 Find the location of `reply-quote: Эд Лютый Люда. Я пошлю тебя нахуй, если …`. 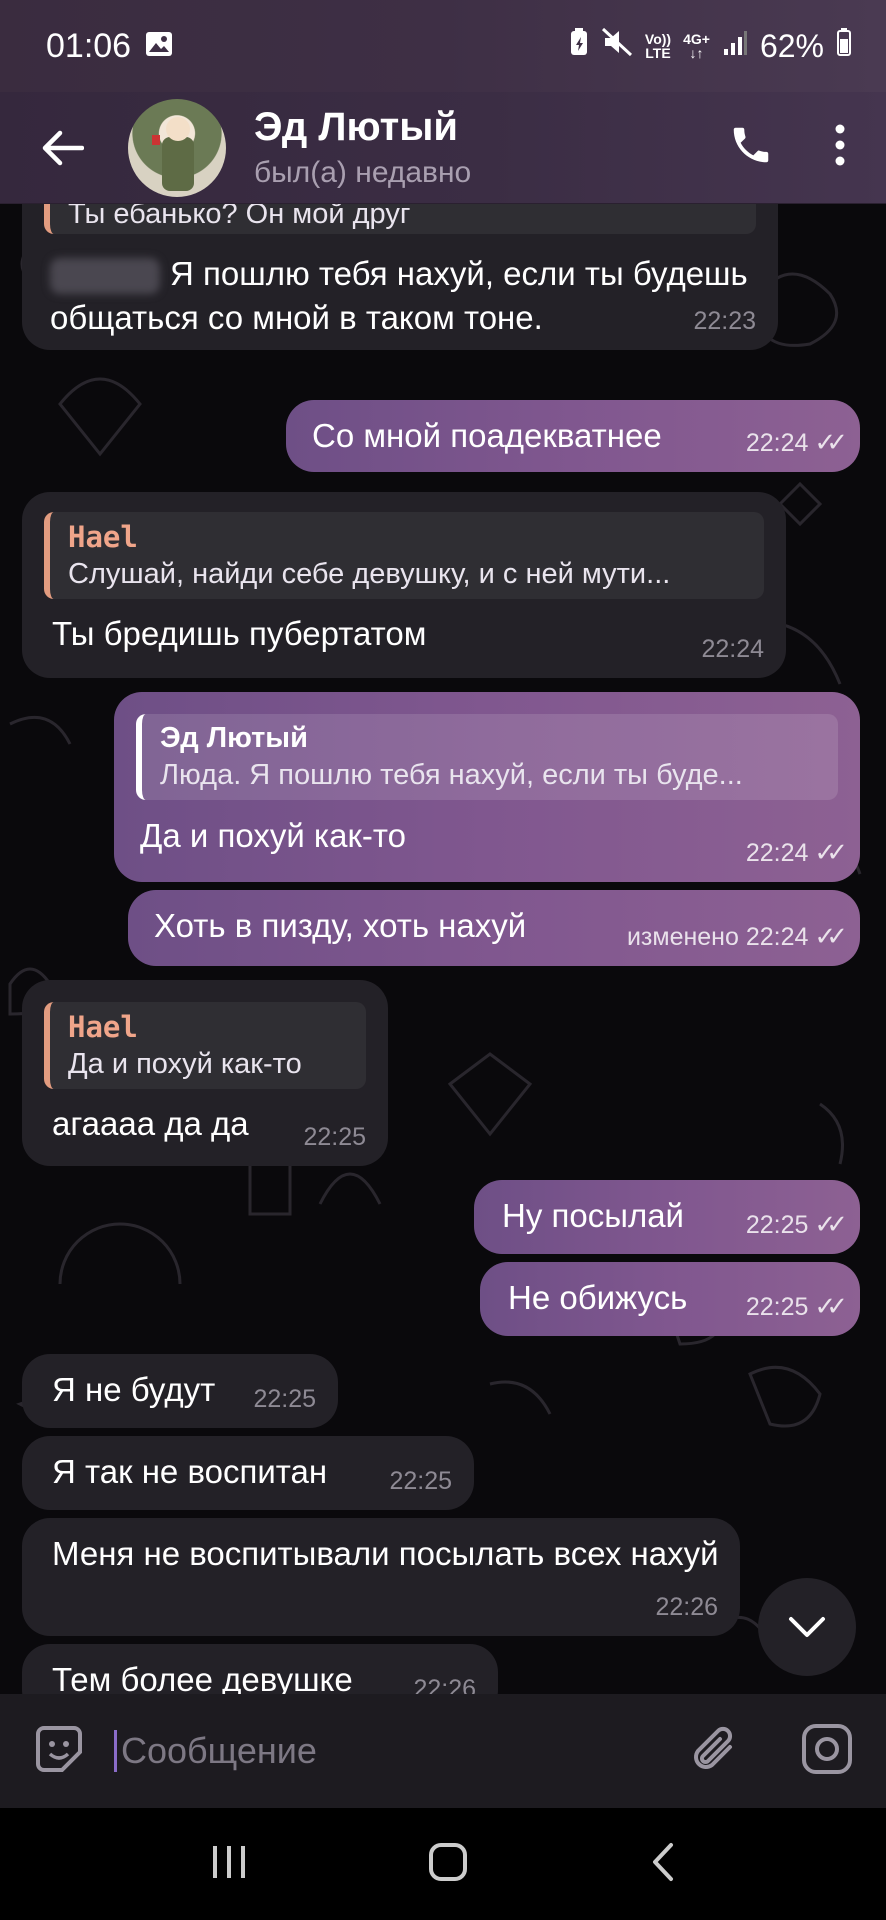

reply-quote: Эд Лютый Люда. Я пошлю тебя нахуй, если … is located at coordinates (487, 757).